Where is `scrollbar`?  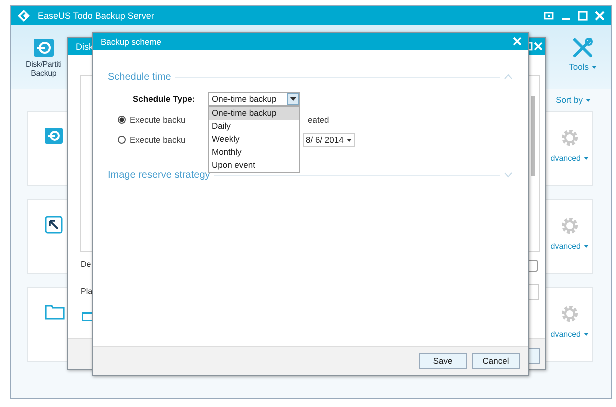 scrollbar is located at coordinates (533, 136).